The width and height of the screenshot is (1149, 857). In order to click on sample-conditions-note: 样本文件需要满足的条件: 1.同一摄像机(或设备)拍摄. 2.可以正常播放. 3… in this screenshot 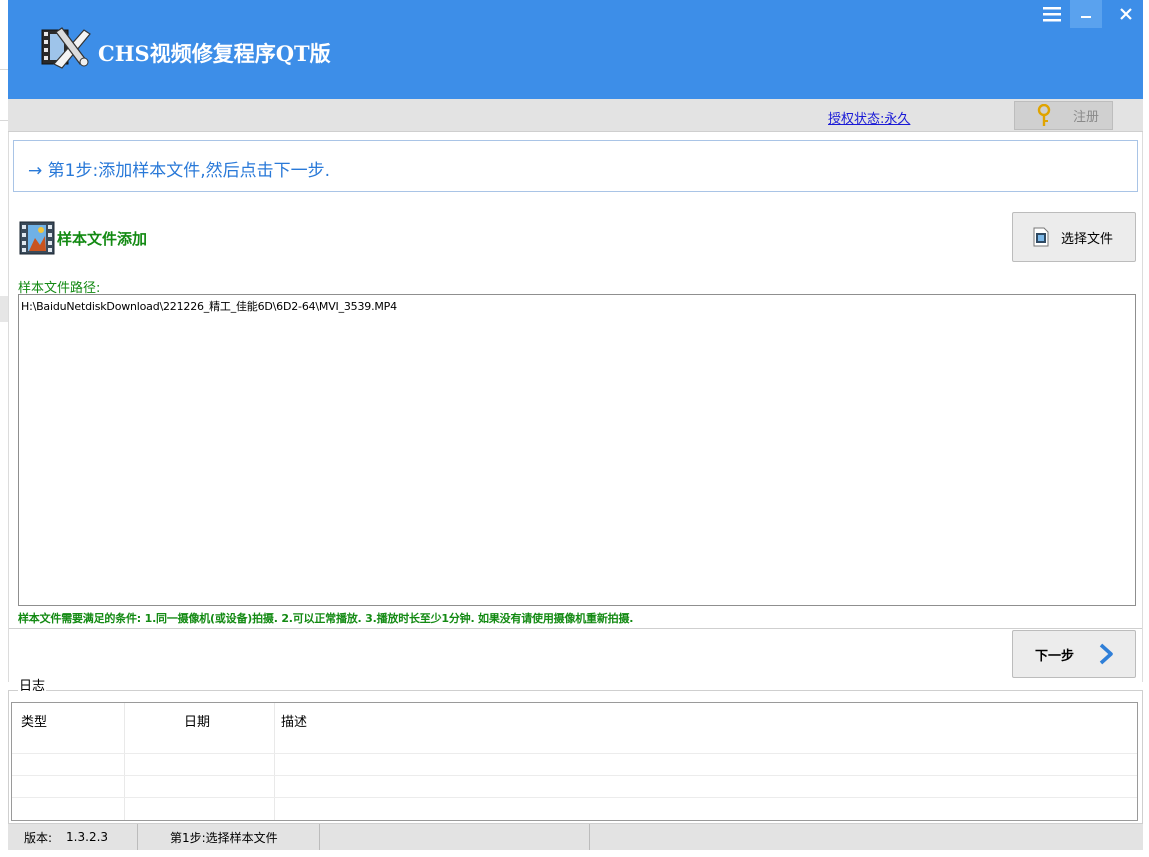, I will do `click(326, 618)`.